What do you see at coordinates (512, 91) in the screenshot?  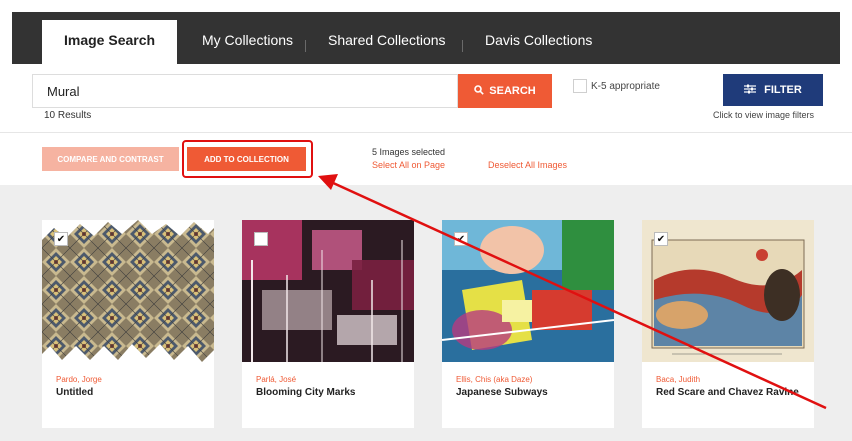 I see `search-button-label: SEARCH` at bounding box center [512, 91].